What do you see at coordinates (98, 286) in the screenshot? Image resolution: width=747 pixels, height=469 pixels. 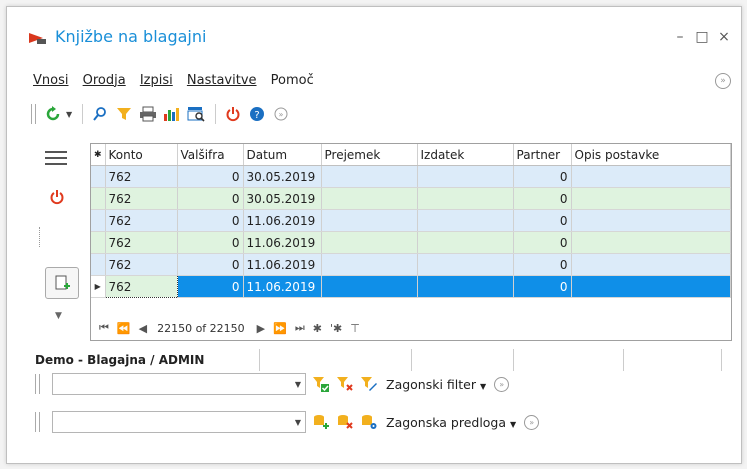 I see `current-row-arrow-icon: ▶` at bounding box center [98, 286].